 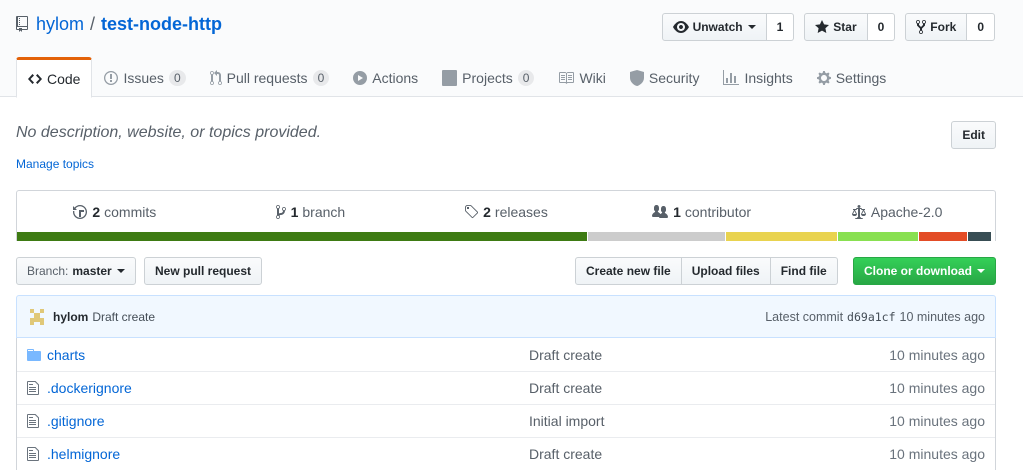 I want to click on tab-settings: Settings, so click(x=852, y=77).